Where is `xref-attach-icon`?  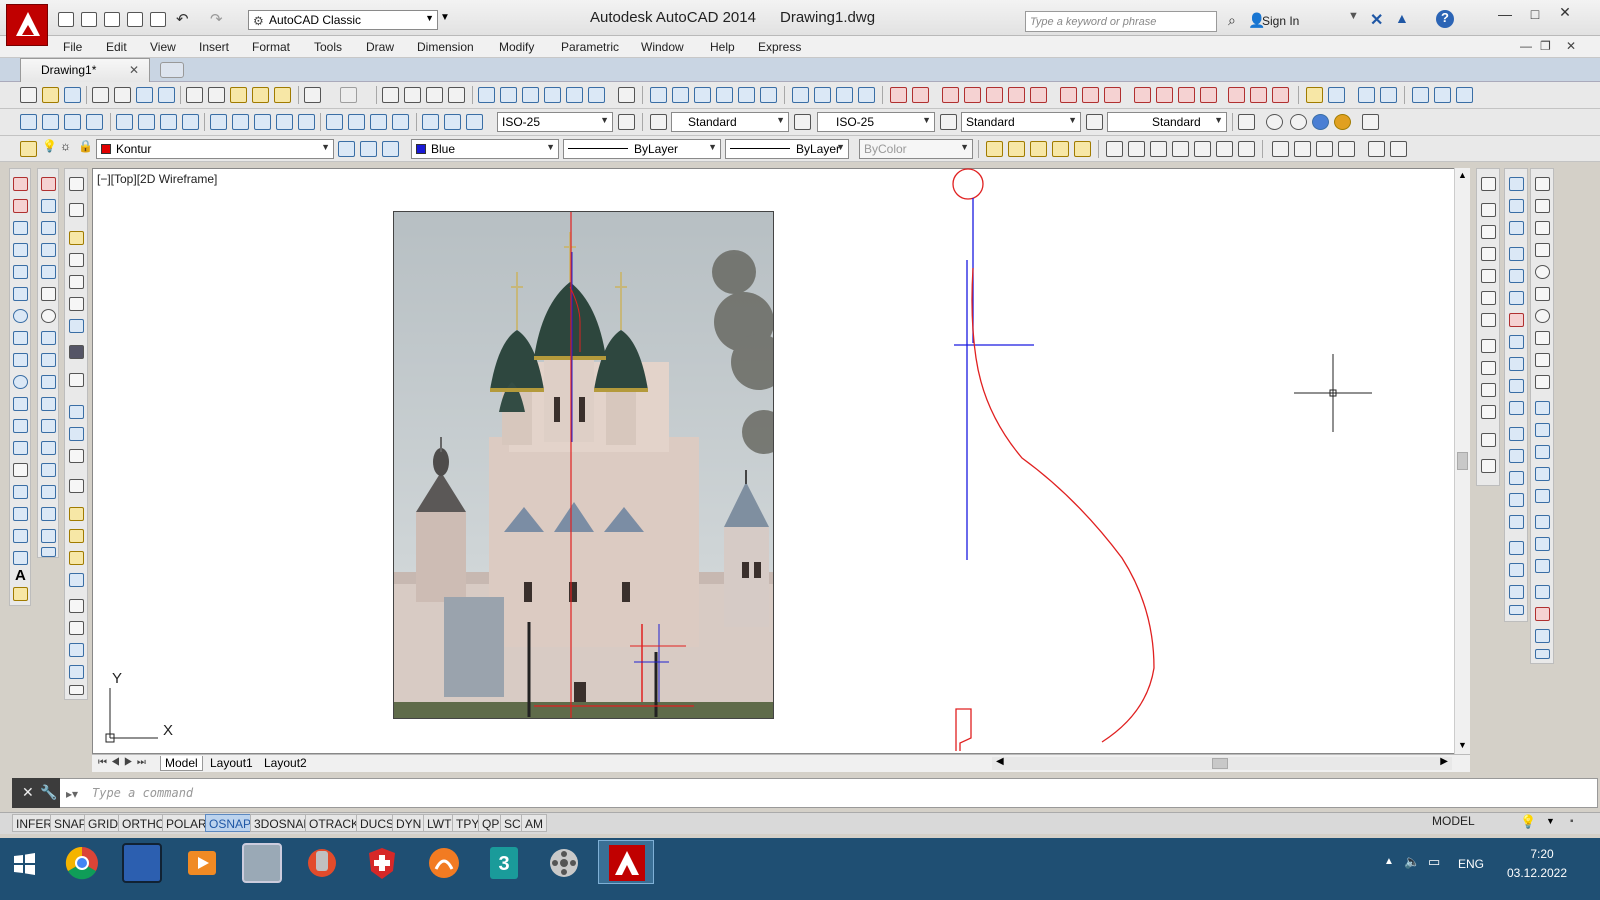 xref-attach-icon is located at coordinates (76, 486).